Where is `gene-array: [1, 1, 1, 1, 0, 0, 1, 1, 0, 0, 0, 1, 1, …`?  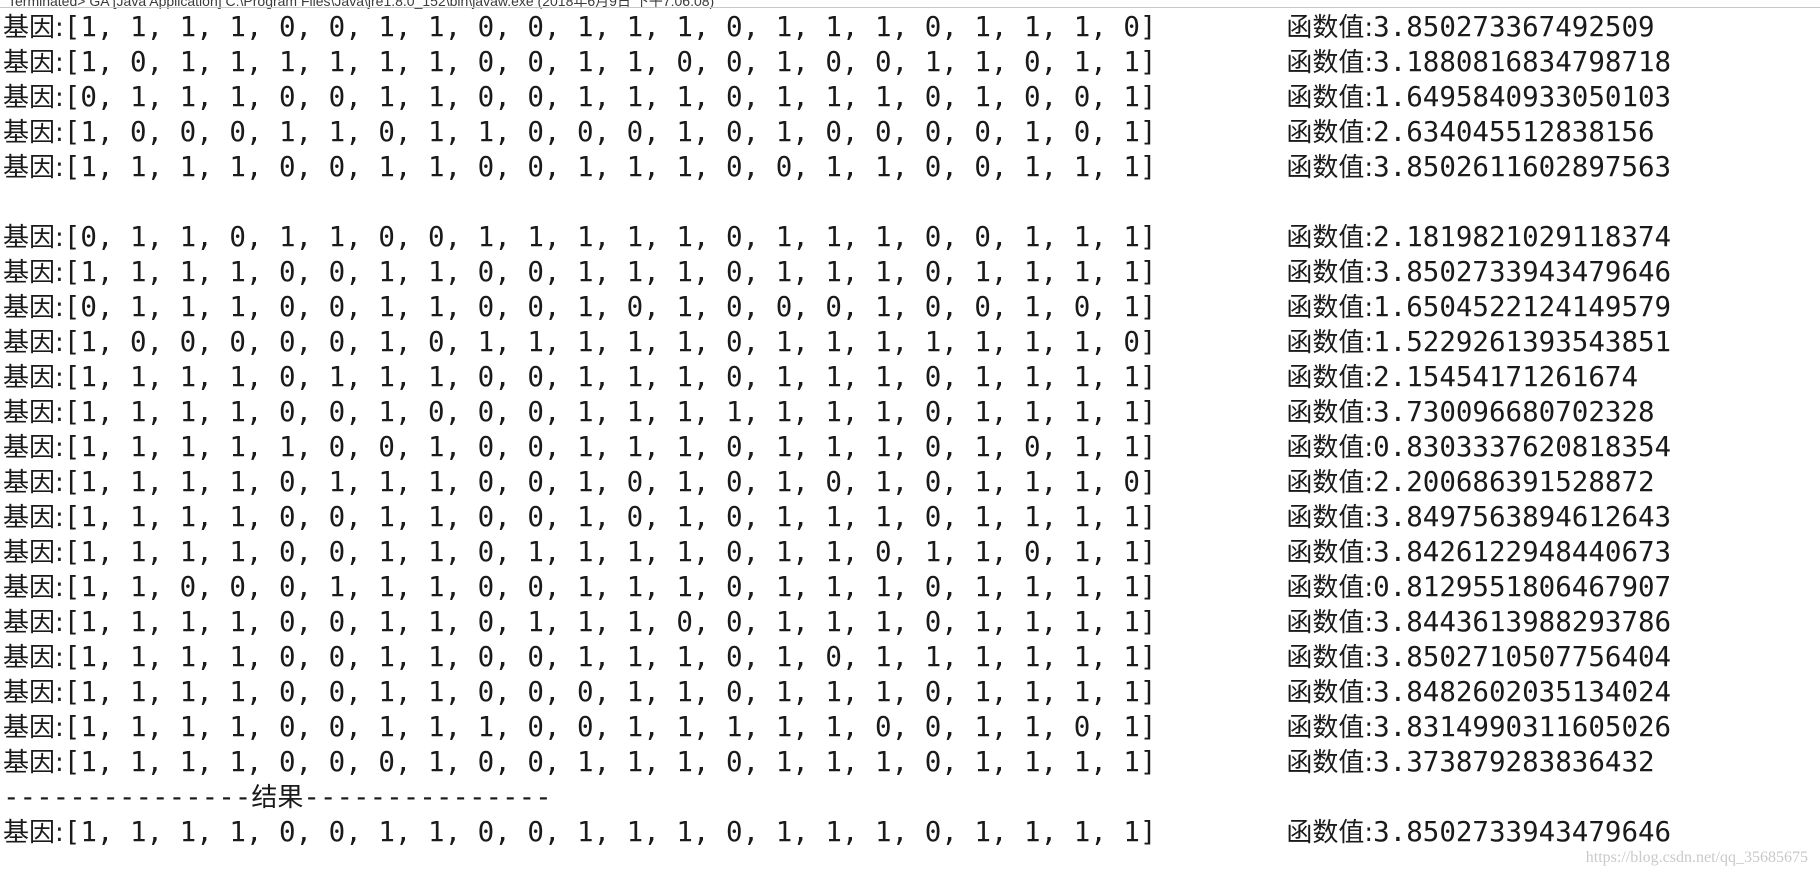
gene-array: [1, 1, 1, 1, 0, 0, 1, 1, 0, 0, 0, 1, 1, … is located at coordinates (610, 692).